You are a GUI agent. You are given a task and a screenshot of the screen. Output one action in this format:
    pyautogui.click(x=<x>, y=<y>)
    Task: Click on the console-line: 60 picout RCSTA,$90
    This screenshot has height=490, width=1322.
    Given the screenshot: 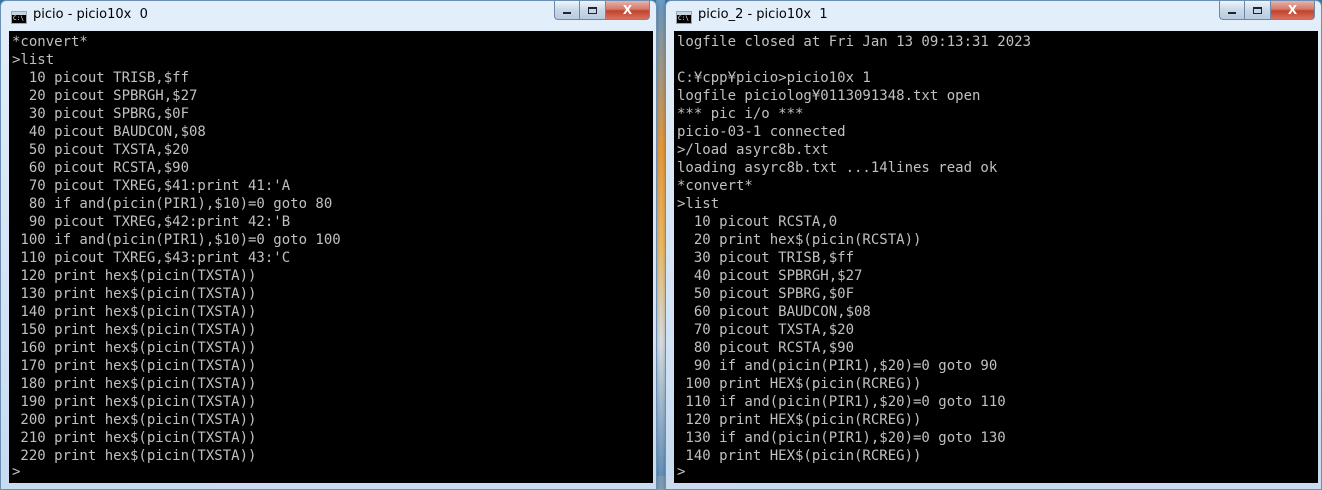 What is the action you would take?
    pyautogui.click(x=101, y=168)
    